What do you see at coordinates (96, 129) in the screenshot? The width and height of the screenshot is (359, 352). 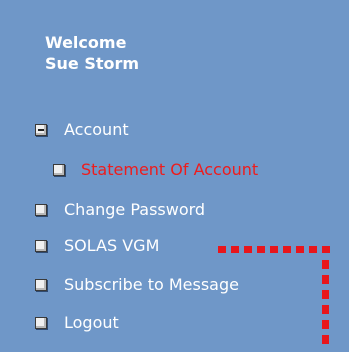 I see `menu-item-label: Account` at bounding box center [96, 129].